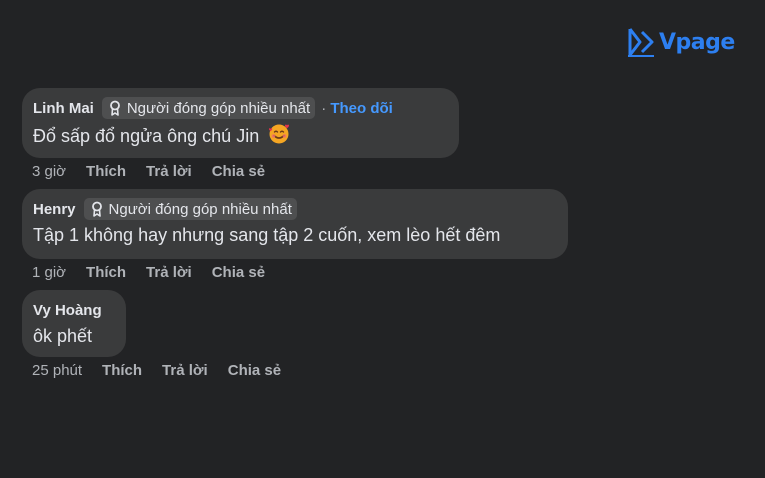 The width and height of the screenshot is (765, 478). Describe the element at coordinates (279, 136) in the screenshot. I see `smiling-face-with-hearts-icon` at that location.